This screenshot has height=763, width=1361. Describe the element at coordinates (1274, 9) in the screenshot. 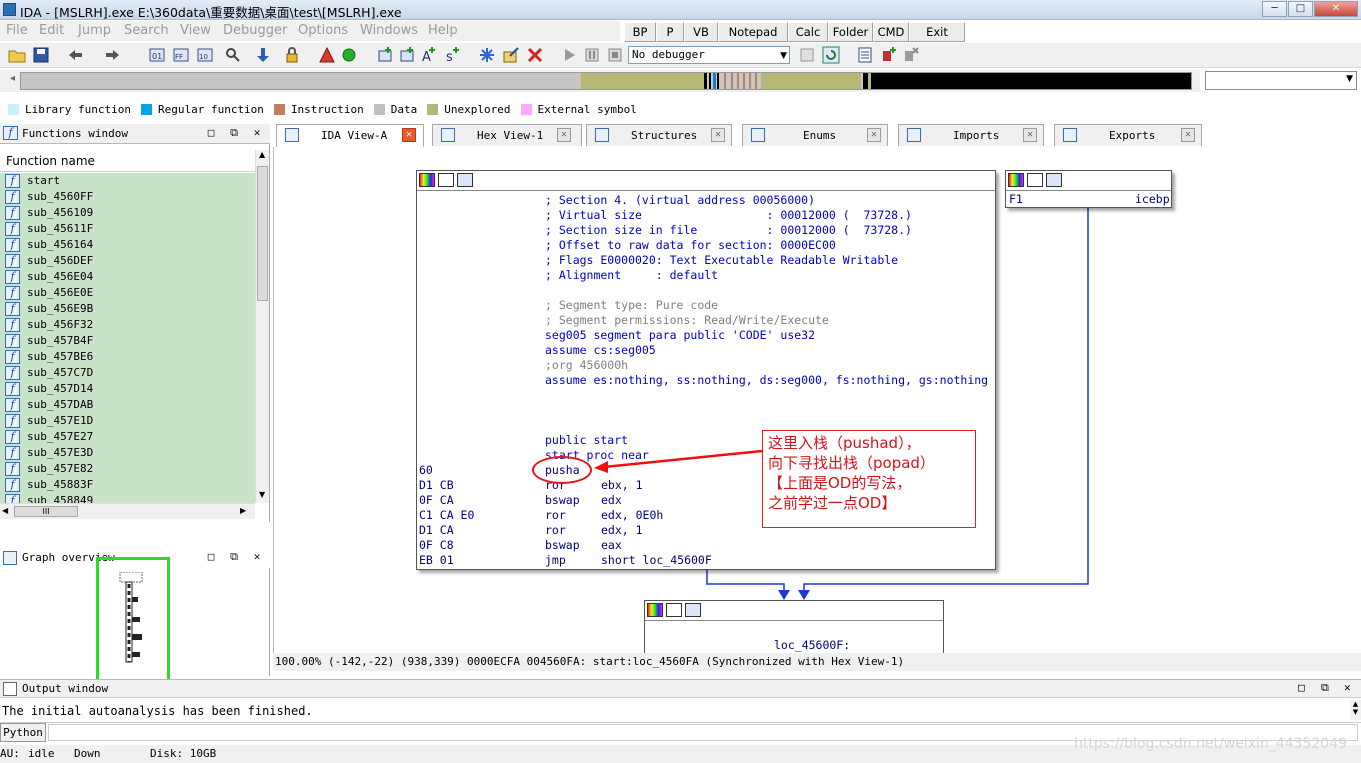

I see `minimize-button: ─` at that location.